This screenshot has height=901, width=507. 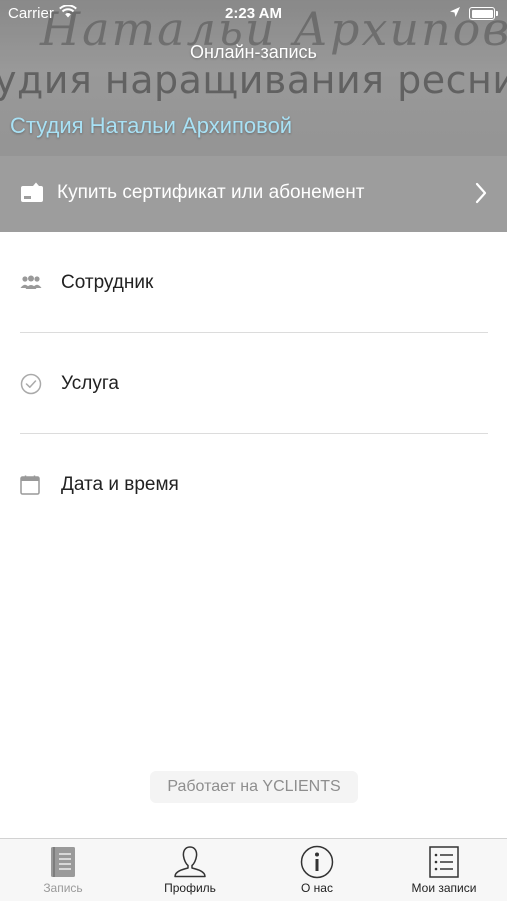 I want to click on book-icon, so click(x=63, y=862).